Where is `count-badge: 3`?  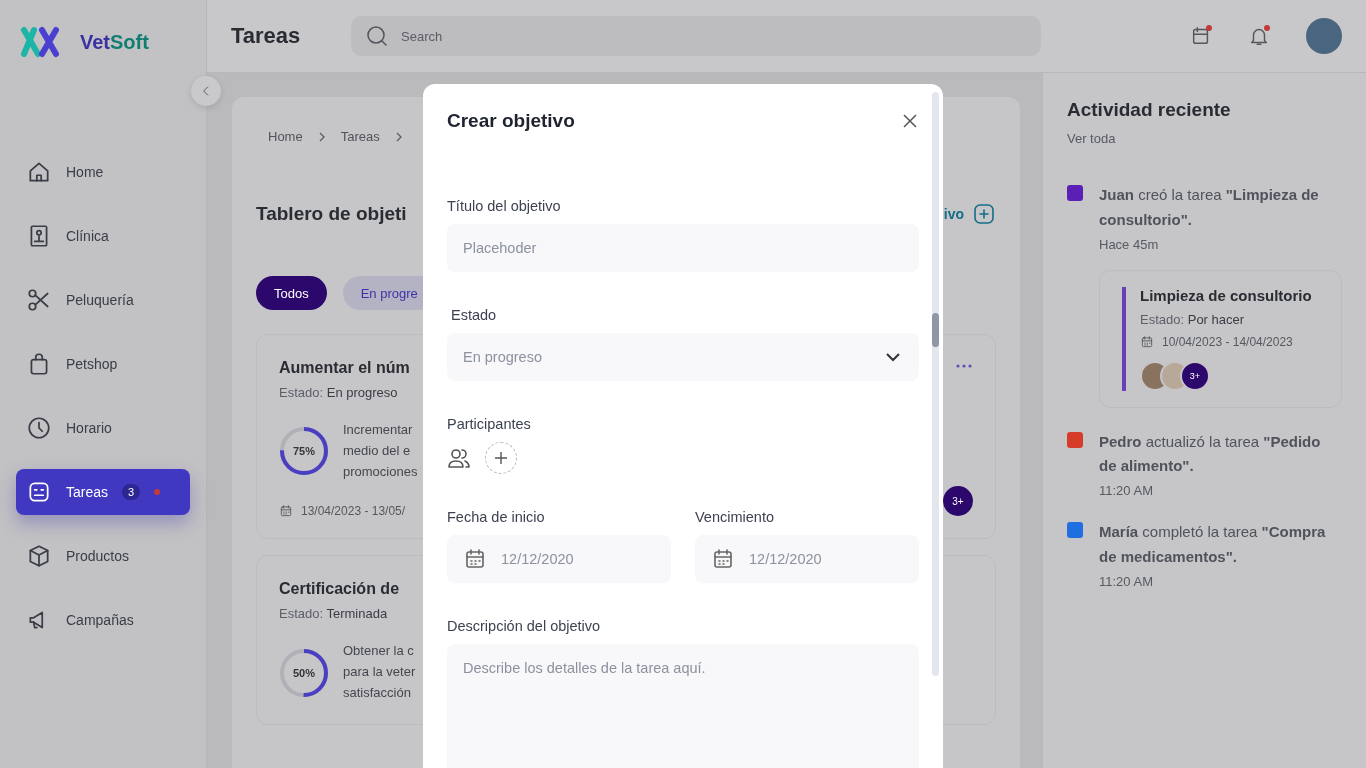
count-badge: 3 is located at coordinates (131, 492).